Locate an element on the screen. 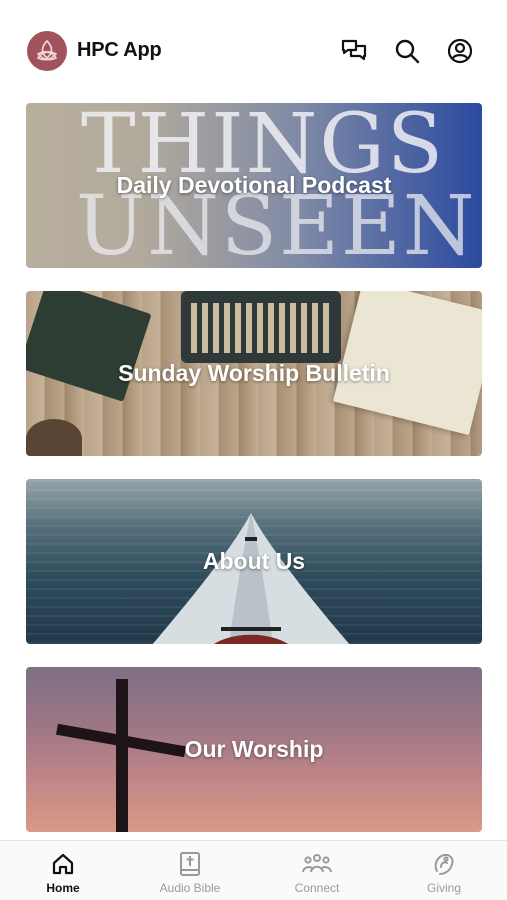  chat-icon is located at coordinates (354, 51).